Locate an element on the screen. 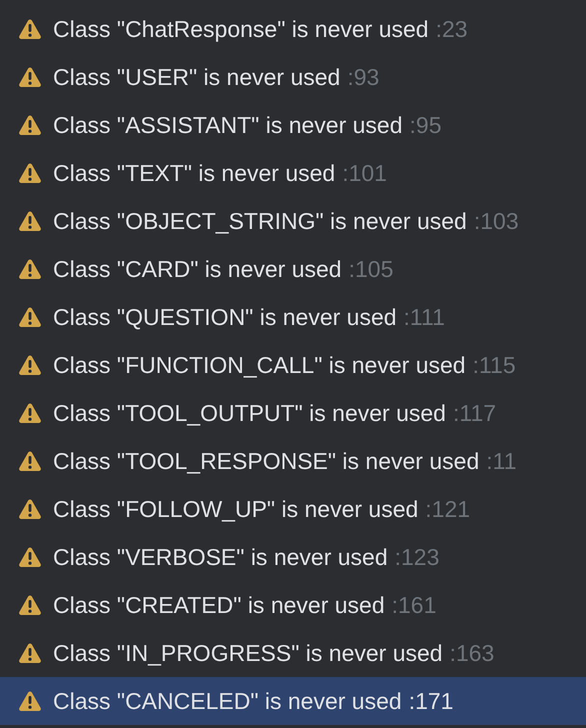 The height and width of the screenshot is (728, 586). line-number: :11 is located at coordinates (501, 461).